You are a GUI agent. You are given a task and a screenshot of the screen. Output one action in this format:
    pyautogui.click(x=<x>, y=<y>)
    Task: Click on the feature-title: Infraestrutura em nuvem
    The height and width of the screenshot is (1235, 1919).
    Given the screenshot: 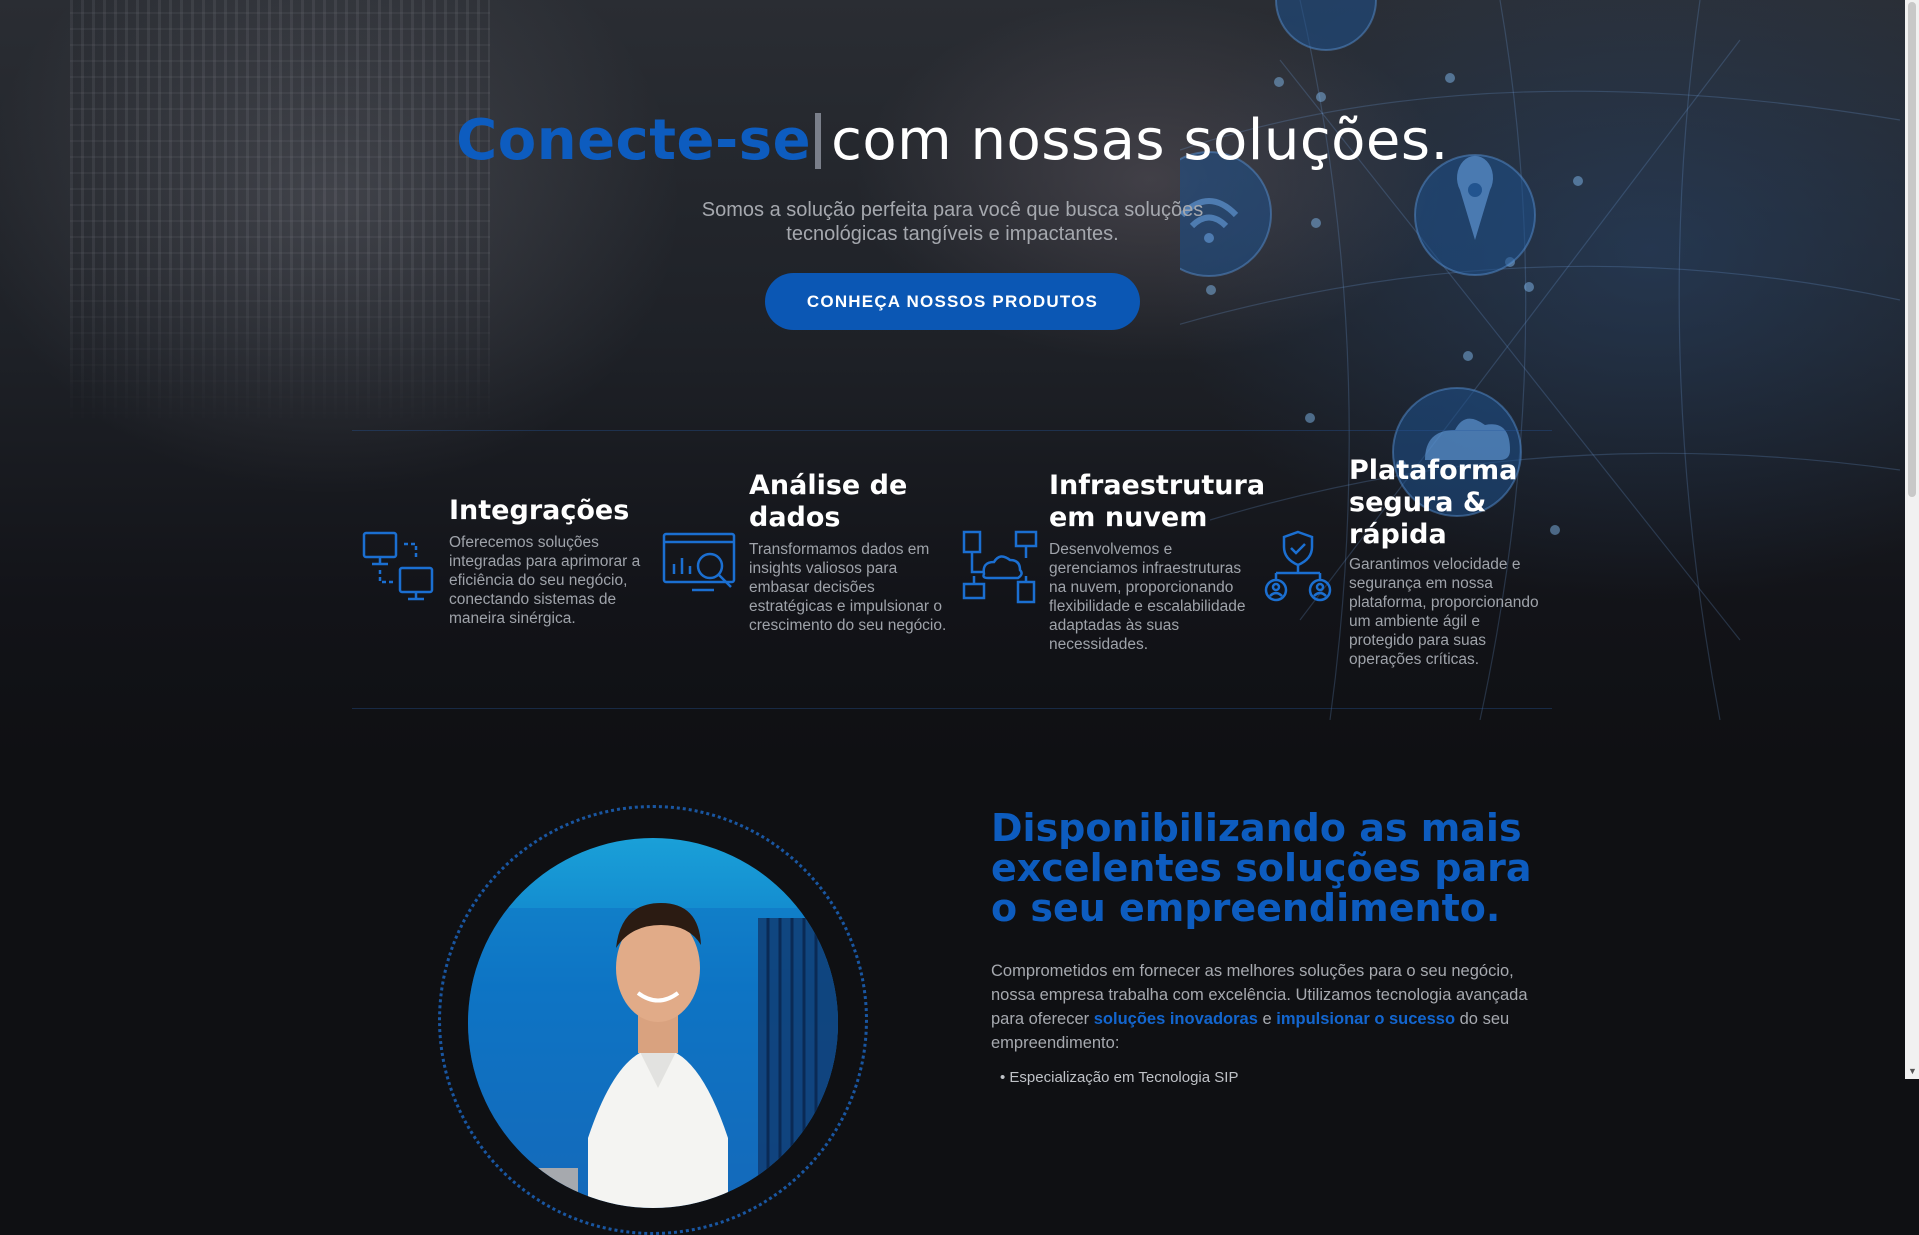 What is the action you would take?
    pyautogui.click(x=1157, y=501)
    